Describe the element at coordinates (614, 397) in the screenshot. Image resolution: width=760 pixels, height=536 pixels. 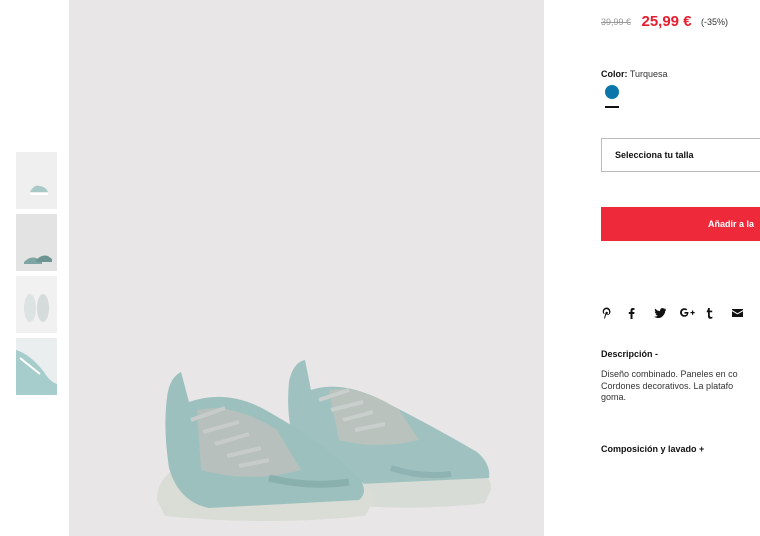
I see `description-line-3: goma.` at that location.